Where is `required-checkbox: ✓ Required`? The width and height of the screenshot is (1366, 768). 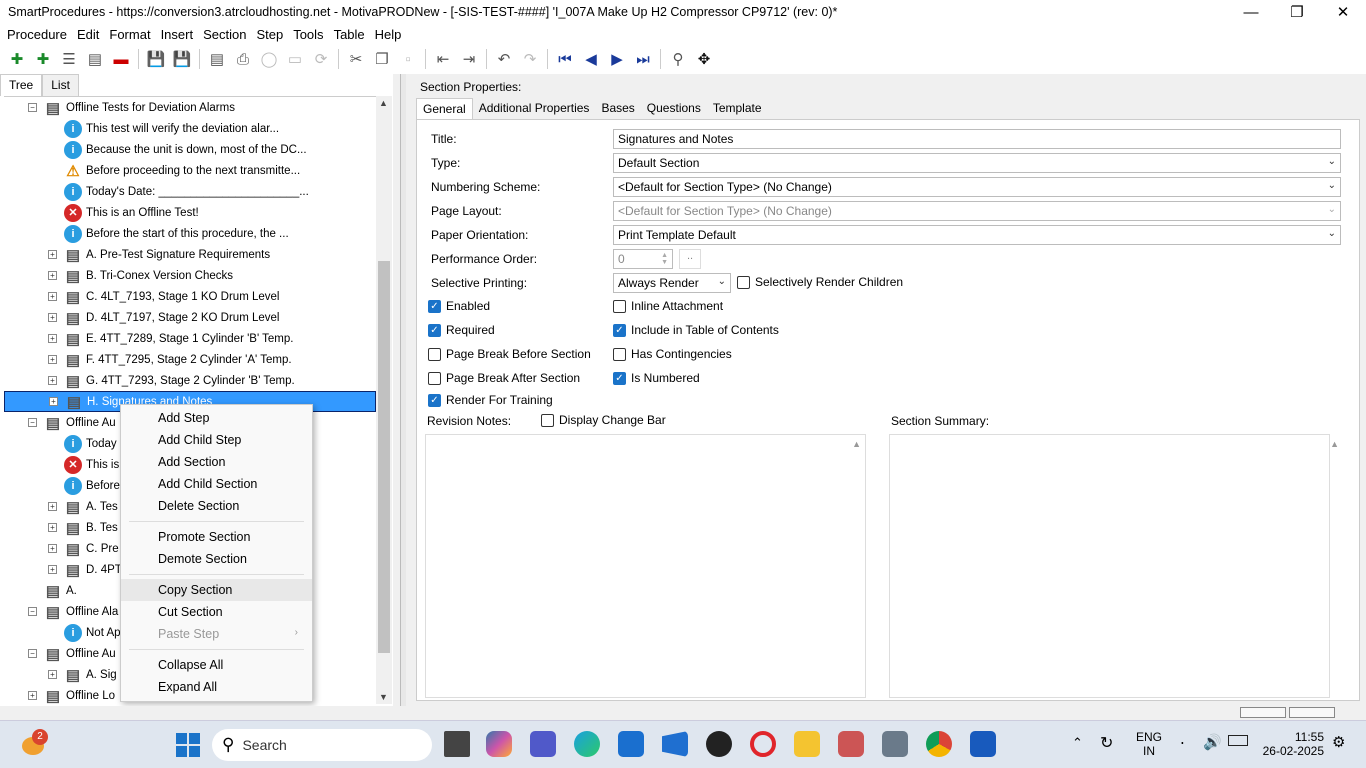 required-checkbox: ✓ Required is located at coordinates (461, 330).